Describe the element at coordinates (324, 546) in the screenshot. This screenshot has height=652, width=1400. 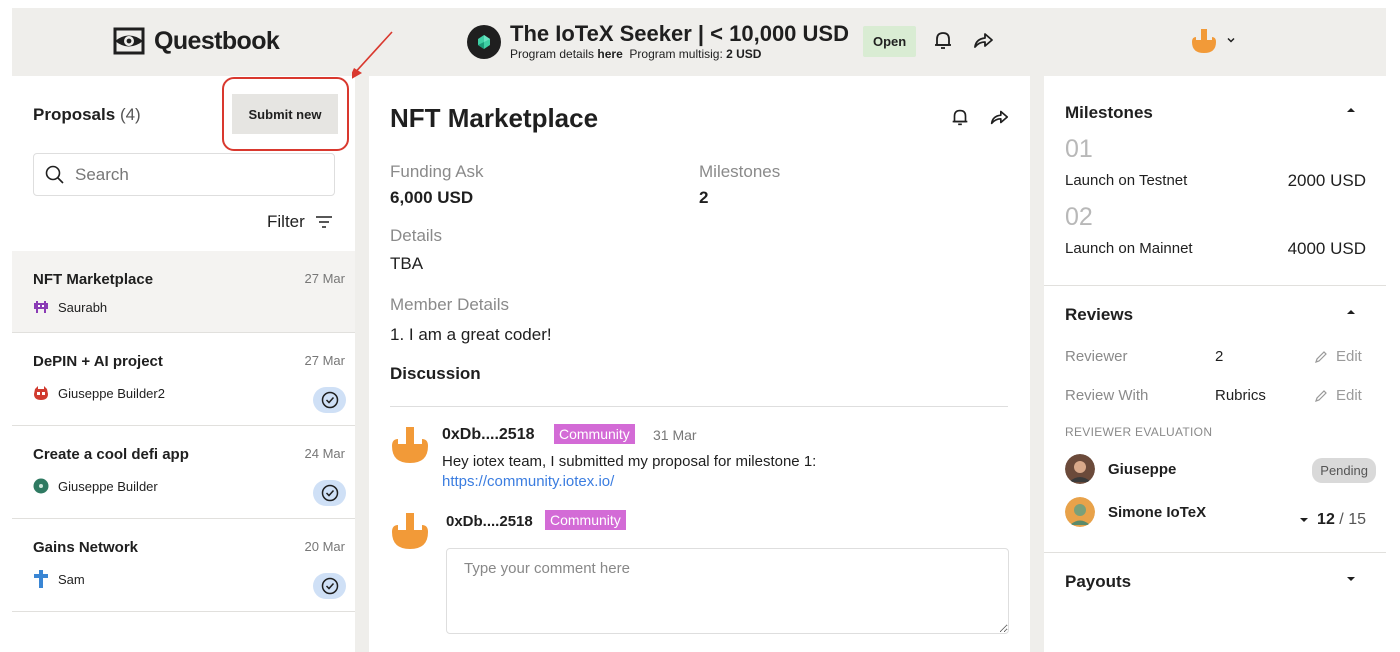
I see `proposal-date: 20 Mar` at that location.